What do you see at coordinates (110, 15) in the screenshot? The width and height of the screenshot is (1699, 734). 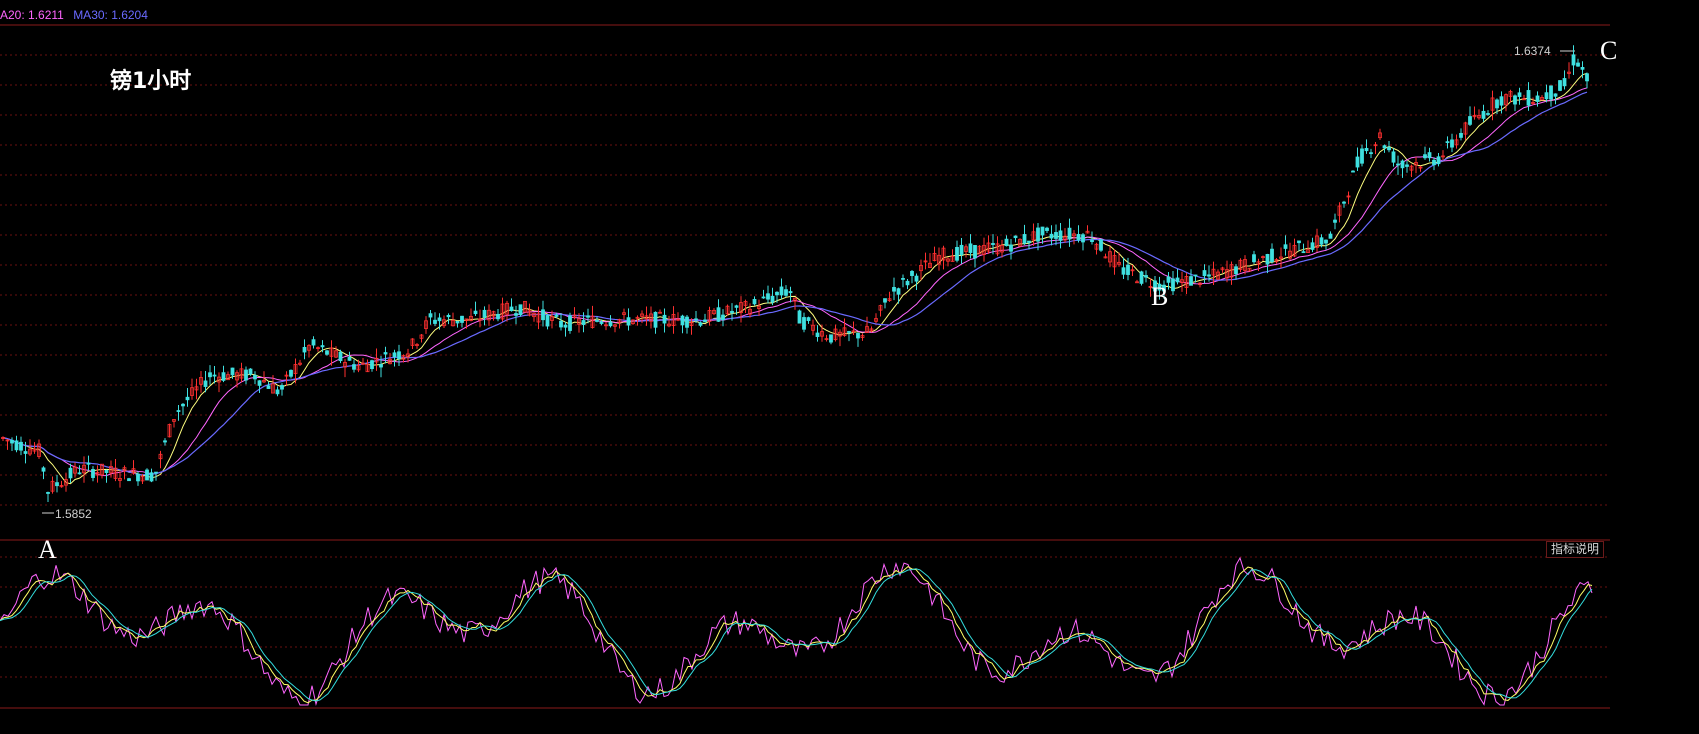 I see `ma30-legend: MA30: 1.6204` at bounding box center [110, 15].